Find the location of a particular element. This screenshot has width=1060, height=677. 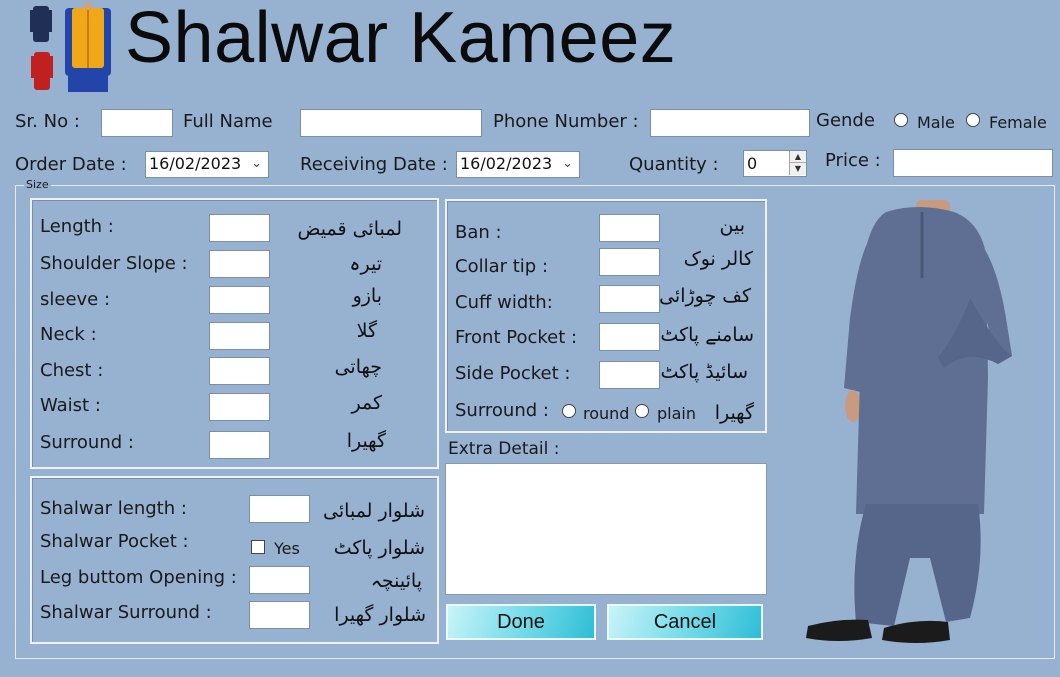

quantity-spin-buttons: ▲ ▼ is located at coordinates (797, 163).